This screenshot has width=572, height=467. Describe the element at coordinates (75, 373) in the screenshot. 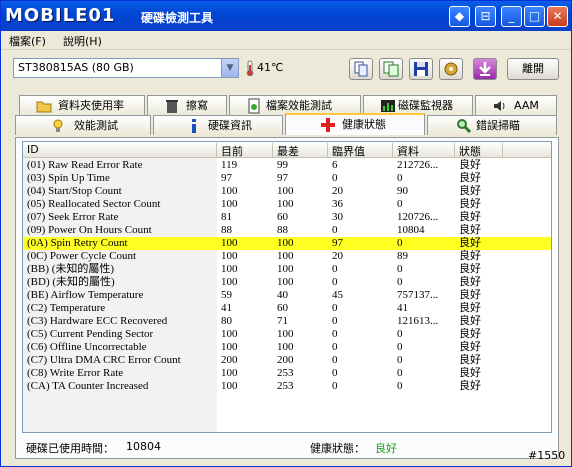

I see `cell-id: (C8) Write Error Rate` at that location.